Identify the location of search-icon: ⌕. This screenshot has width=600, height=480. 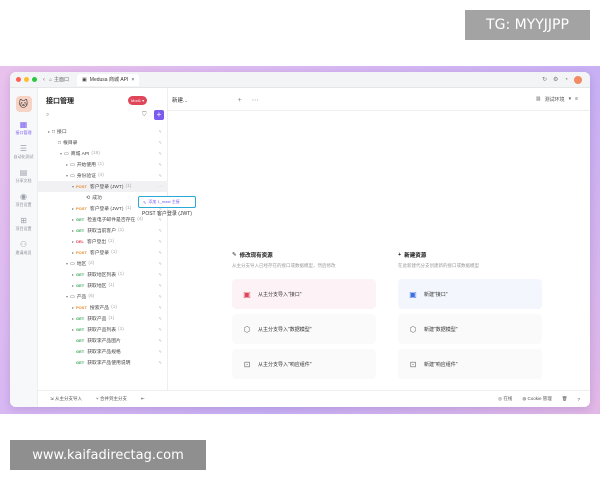
(47, 115).